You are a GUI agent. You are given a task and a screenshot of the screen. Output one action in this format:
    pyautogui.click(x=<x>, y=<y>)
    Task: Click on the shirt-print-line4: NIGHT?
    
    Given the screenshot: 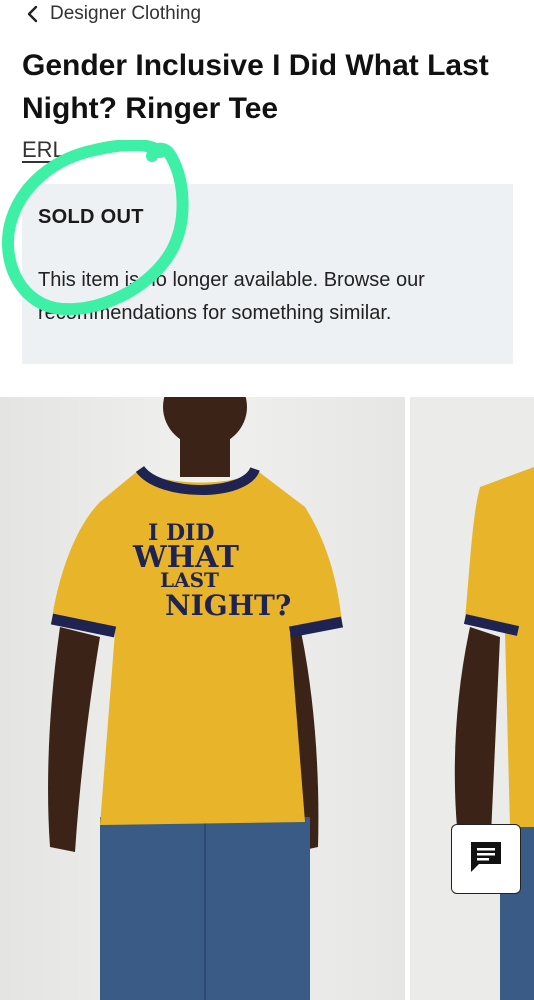 What is the action you would take?
    pyautogui.click(x=228, y=605)
    